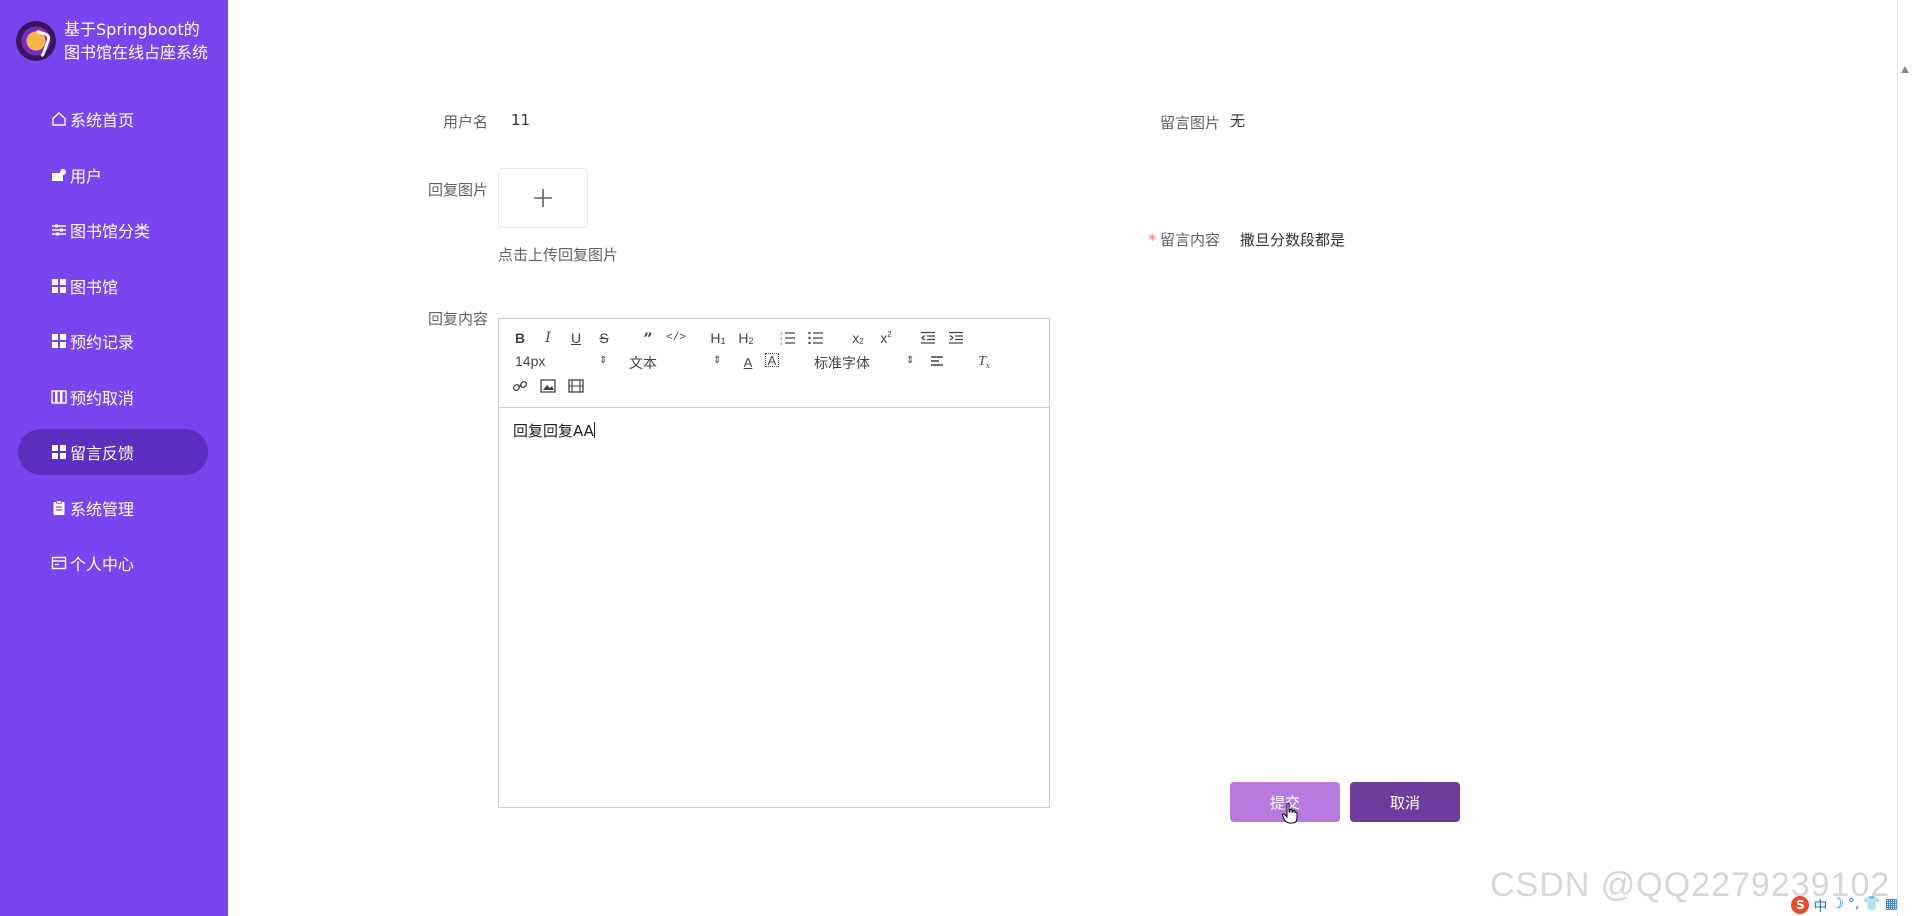  Describe the element at coordinates (675, 363) in the screenshot. I see `header-select: 文本 ⇕` at that location.